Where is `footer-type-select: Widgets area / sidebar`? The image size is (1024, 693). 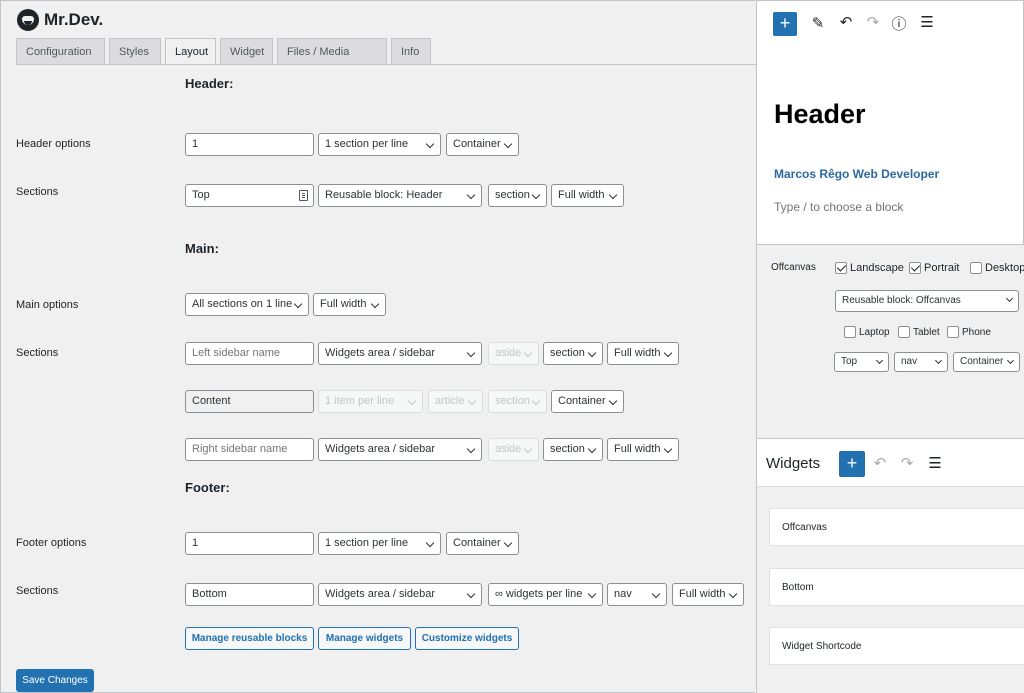 footer-type-select: Widgets area / sidebar is located at coordinates (400, 594).